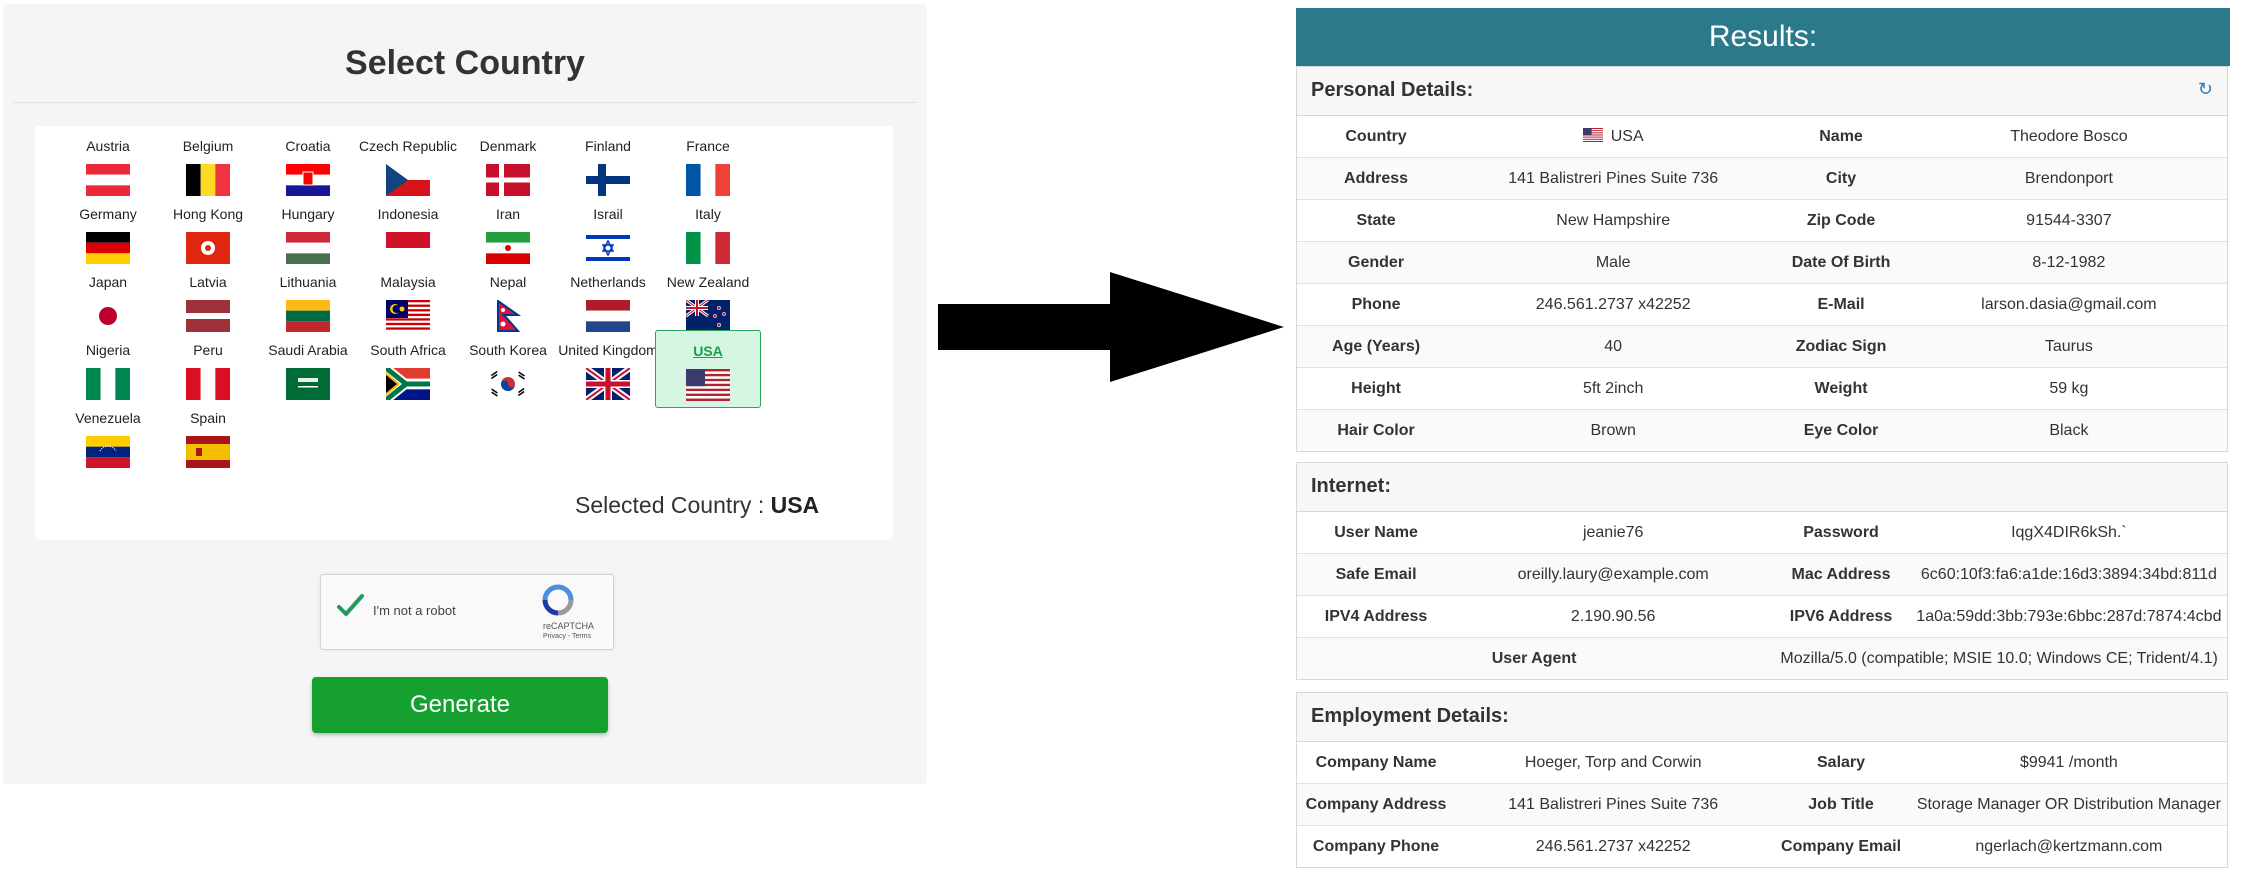  Describe the element at coordinates (108, 214) in the screenshot. I see `country-name: Germany` at that location.